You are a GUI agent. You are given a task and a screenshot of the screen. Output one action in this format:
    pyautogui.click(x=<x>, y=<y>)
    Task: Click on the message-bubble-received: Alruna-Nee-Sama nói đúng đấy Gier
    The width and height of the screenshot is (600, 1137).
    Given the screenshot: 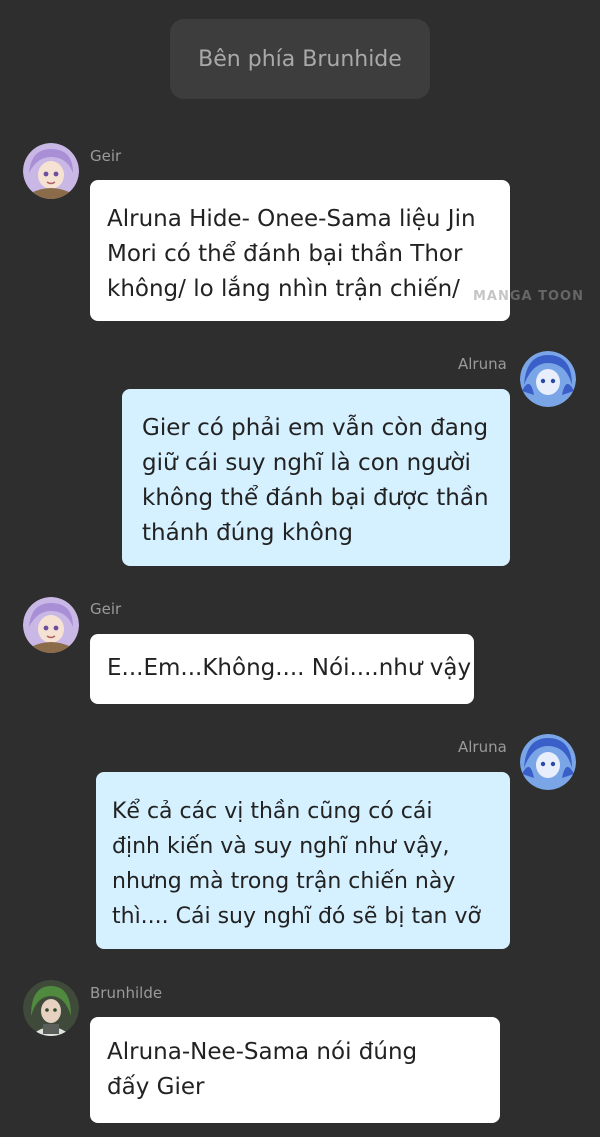 What is the action you would take?
    pyautogui.click(x=295, y=1070)
    